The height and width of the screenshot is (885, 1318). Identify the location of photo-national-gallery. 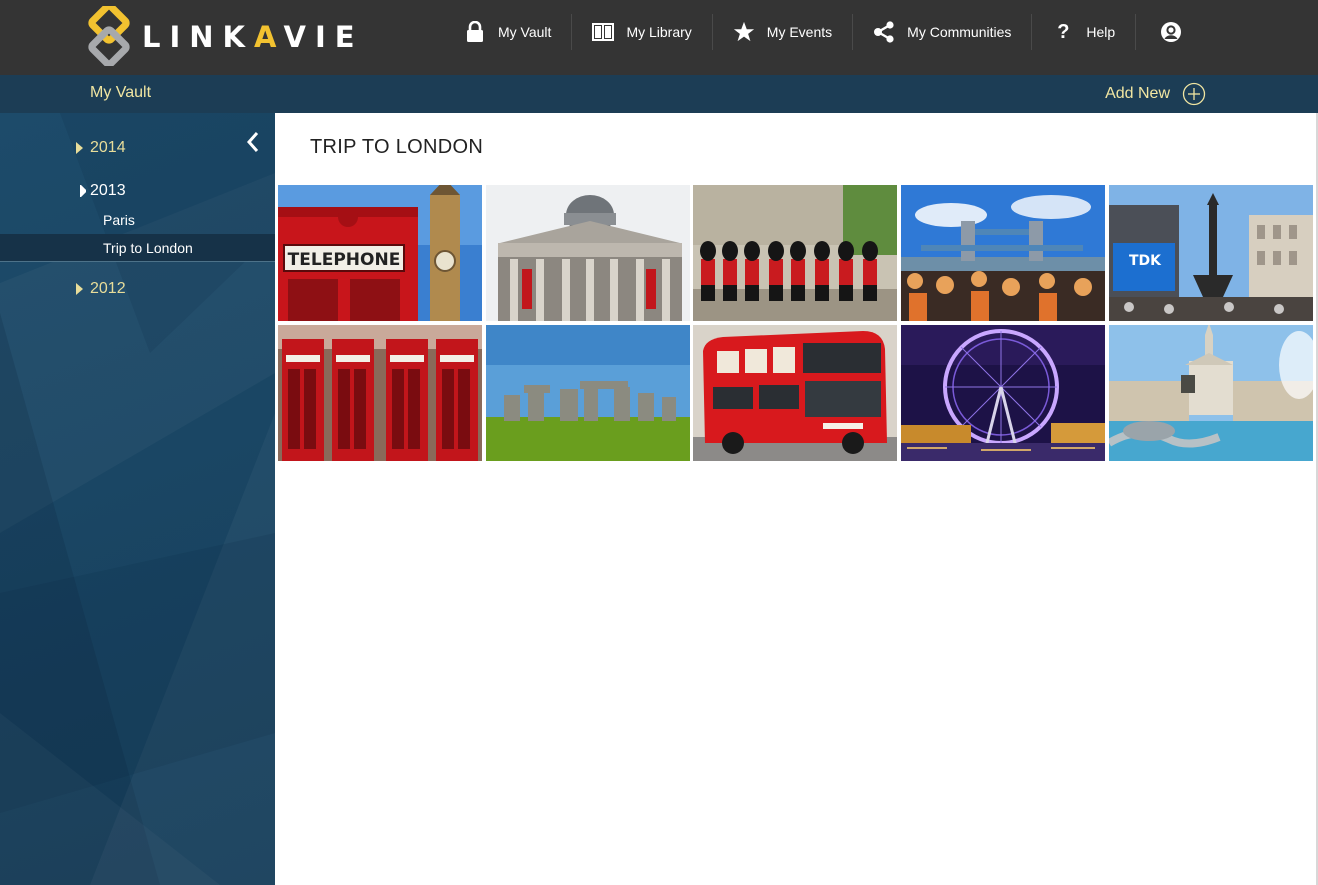
(588, 253).